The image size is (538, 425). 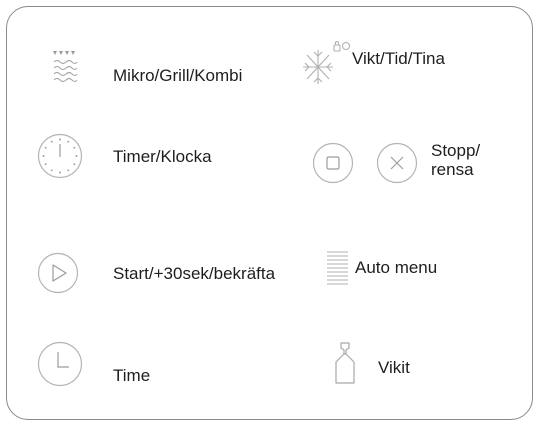 What do you see at coordinates (60, 156) in the screenshot?
I see `timer-clock-icon` at bounding box center [60, 156].